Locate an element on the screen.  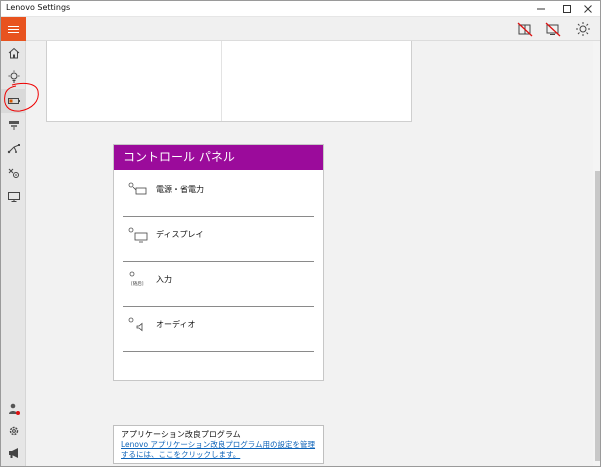
keyboard-icon-text: [随后] is located at coordinates (137, 283).